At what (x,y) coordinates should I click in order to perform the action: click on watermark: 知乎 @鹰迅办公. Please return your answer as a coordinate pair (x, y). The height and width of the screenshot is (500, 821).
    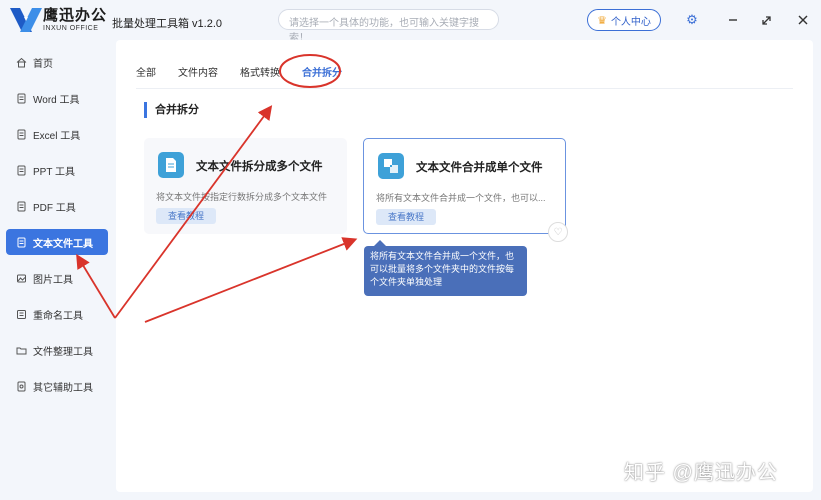
    Looking at the image, I should click on (701, 473).